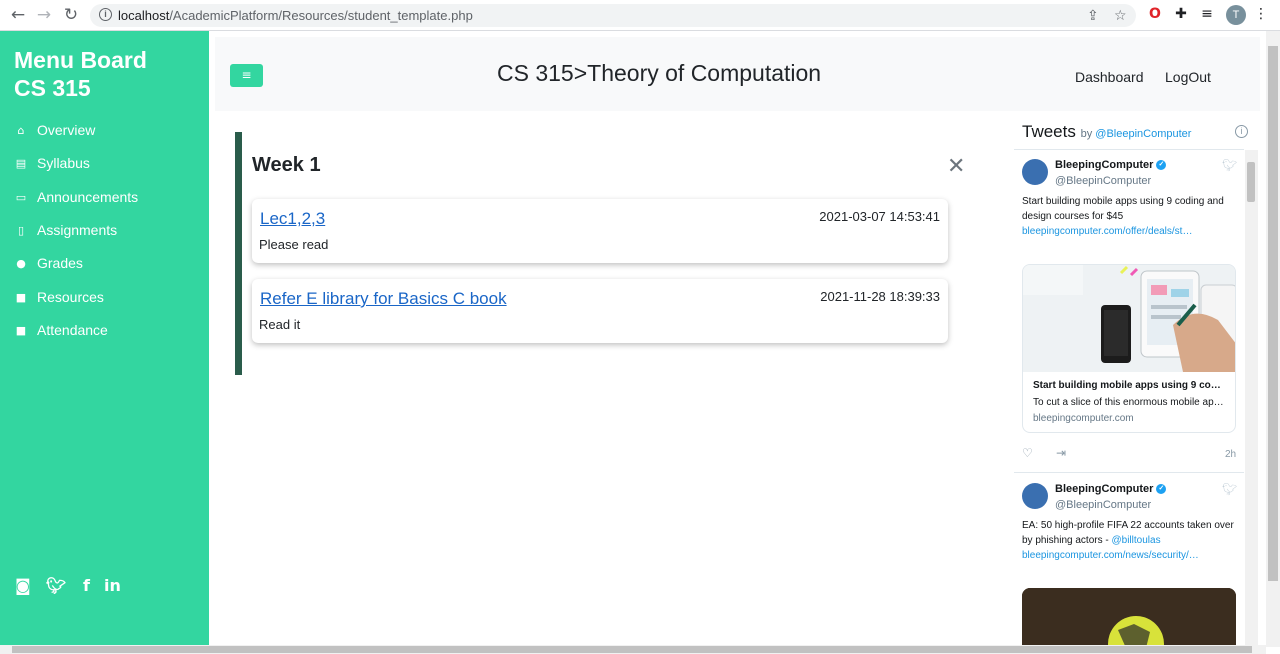  I want to click on timeline-by-label: by, so click(1086, 134).